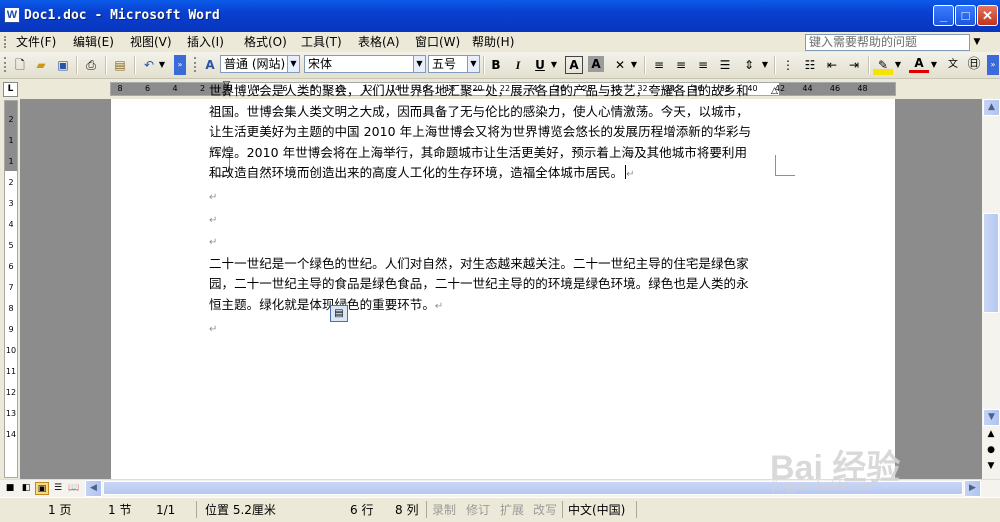  I want to click on vertical-ruler: 2 1 1 2 3 4 5 6 7 8 9 10 11 12 13 14, so click(11, 289).